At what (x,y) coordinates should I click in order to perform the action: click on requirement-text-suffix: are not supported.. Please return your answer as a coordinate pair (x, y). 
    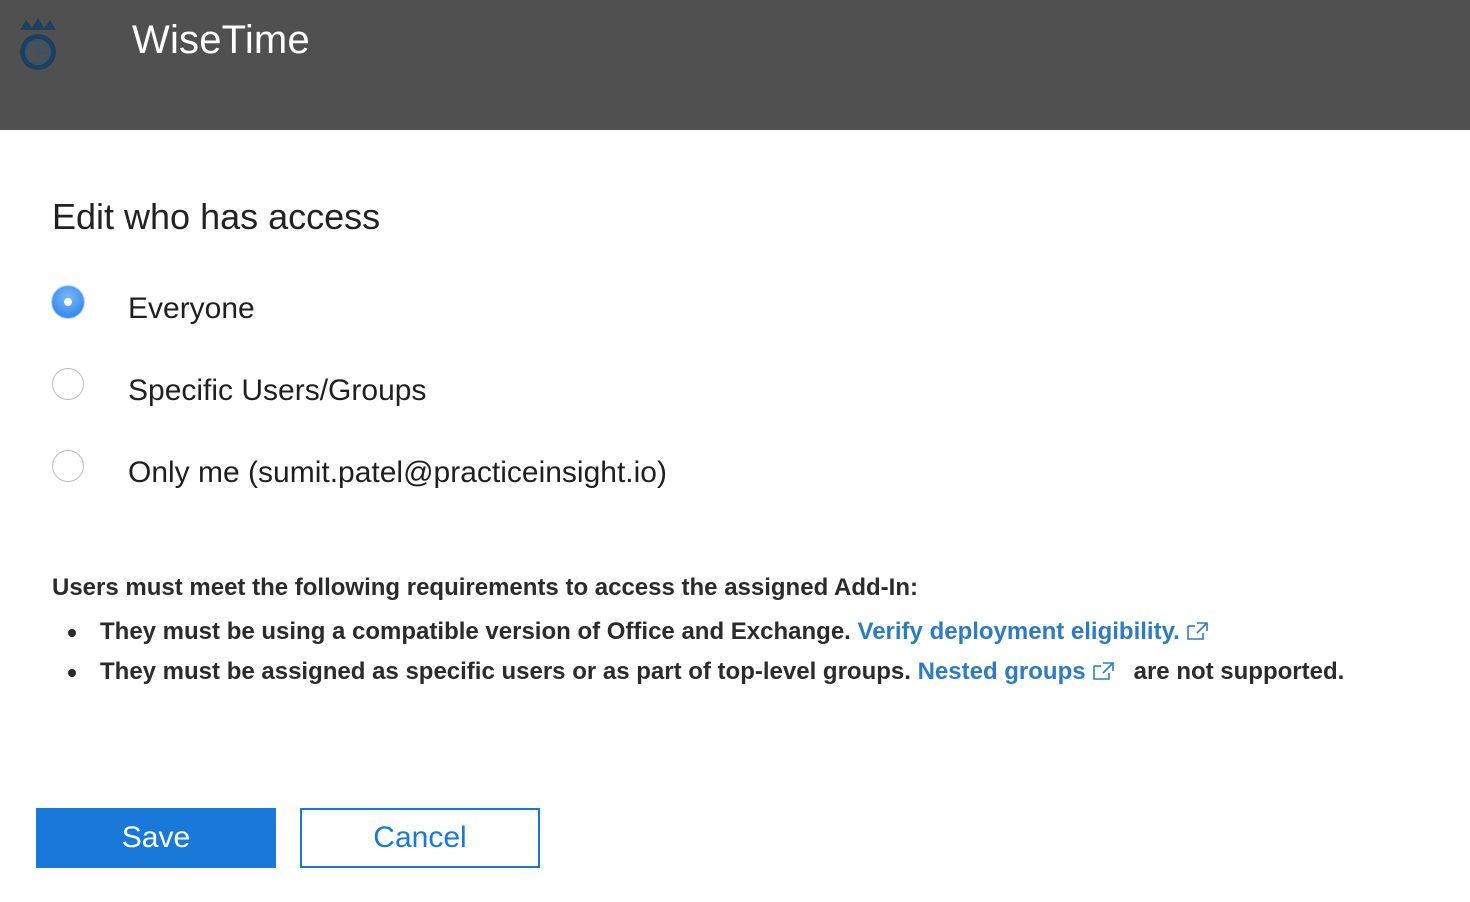
    Looking at the image, I should click on (1239, 671).